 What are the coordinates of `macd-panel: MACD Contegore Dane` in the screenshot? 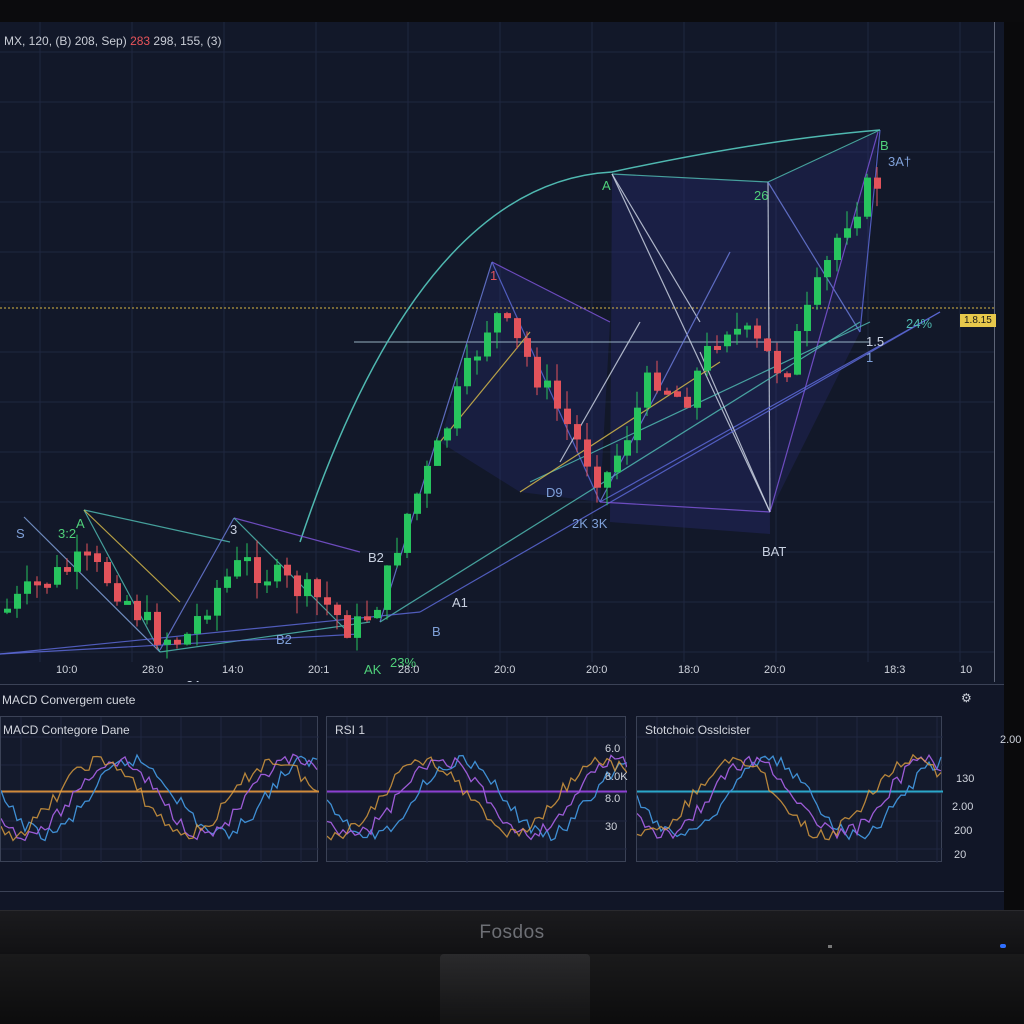 It's located at (159, 789).